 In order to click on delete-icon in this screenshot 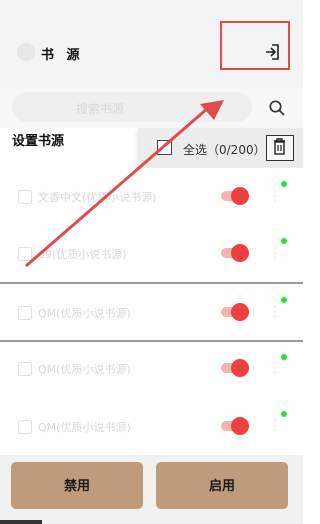, I will do `click(280, 148)`.